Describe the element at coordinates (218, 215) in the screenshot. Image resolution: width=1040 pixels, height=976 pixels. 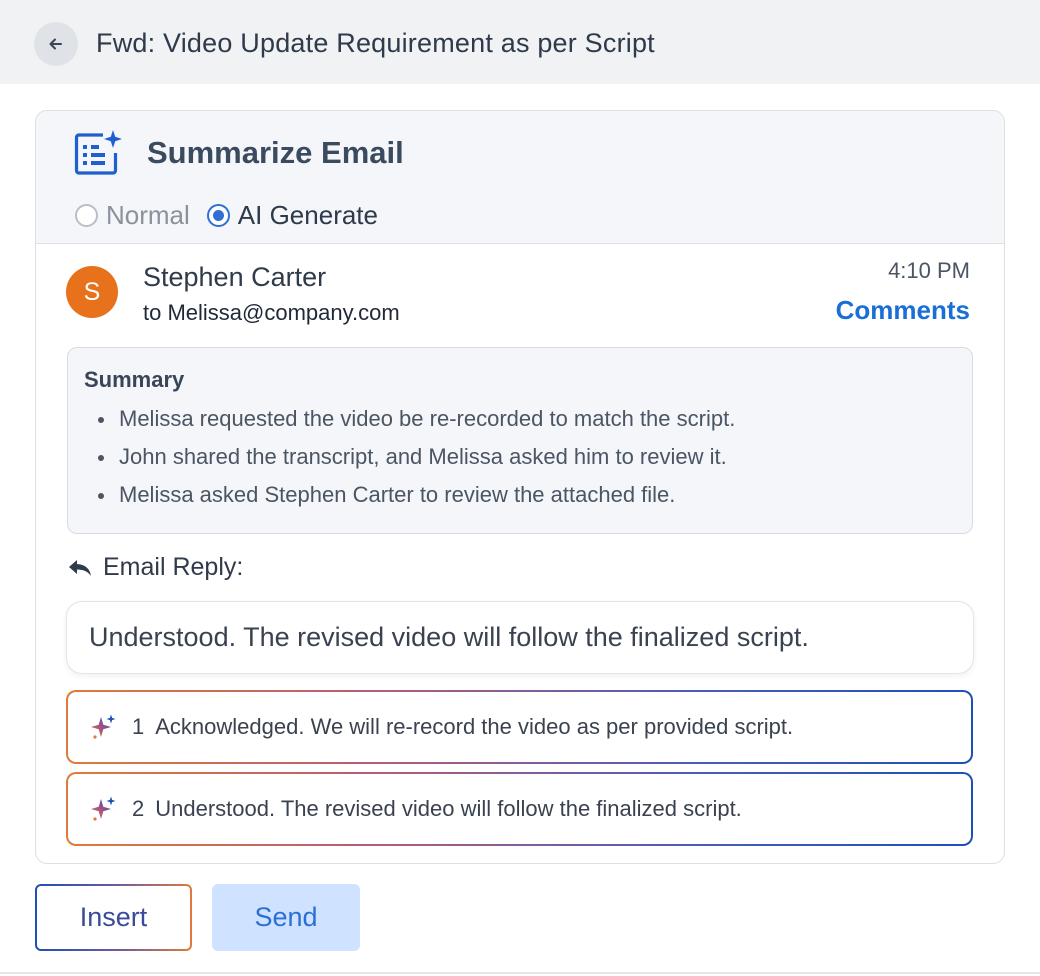
I see `radio-ai-generate-circle` at that location.